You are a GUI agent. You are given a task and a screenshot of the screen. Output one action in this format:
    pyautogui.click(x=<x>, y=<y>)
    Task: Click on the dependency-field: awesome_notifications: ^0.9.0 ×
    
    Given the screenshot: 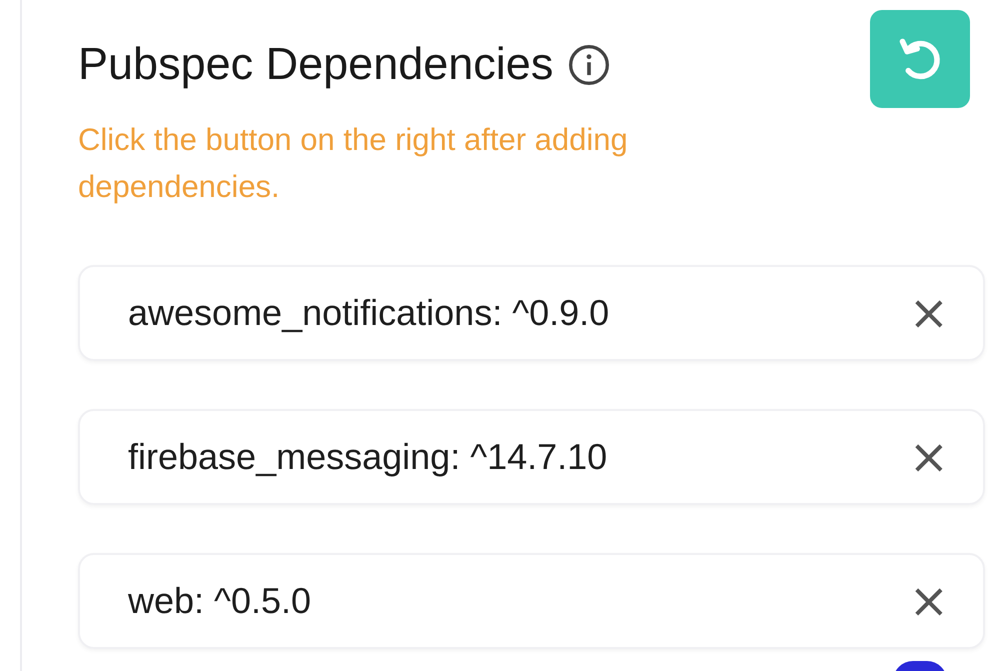 What is the action you would take?
    pyautogui.click(x=531, y=313)
    